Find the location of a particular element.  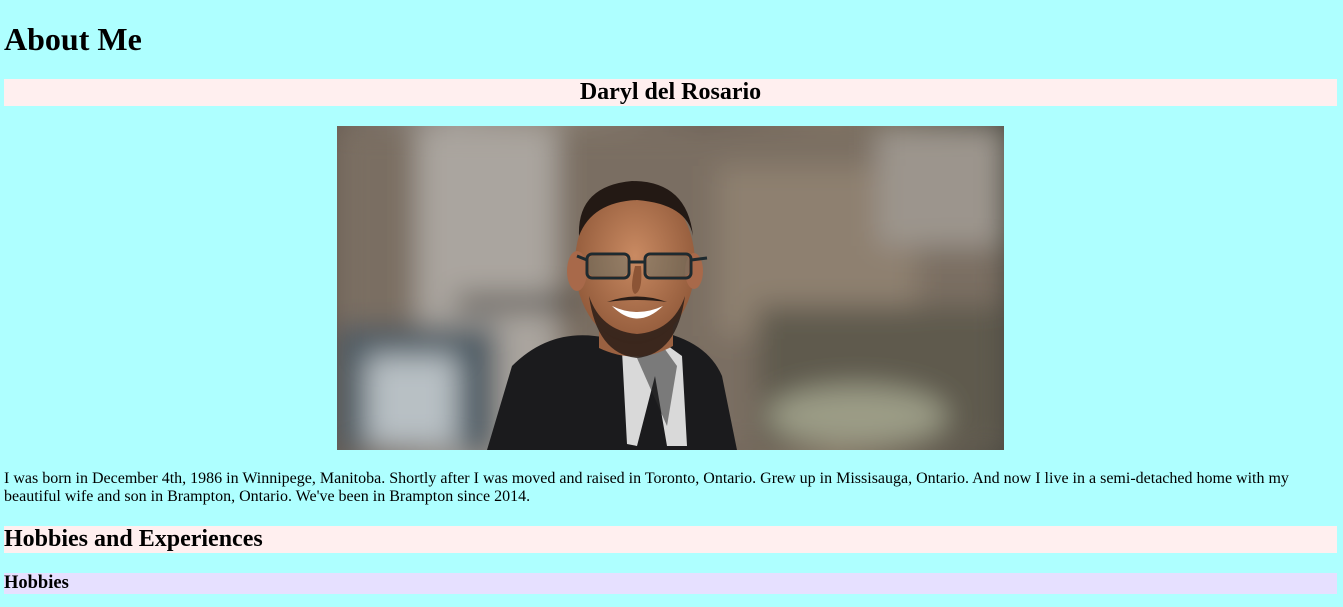

name-heading: Daryl del Rosario is located at coordinates (670, 92).